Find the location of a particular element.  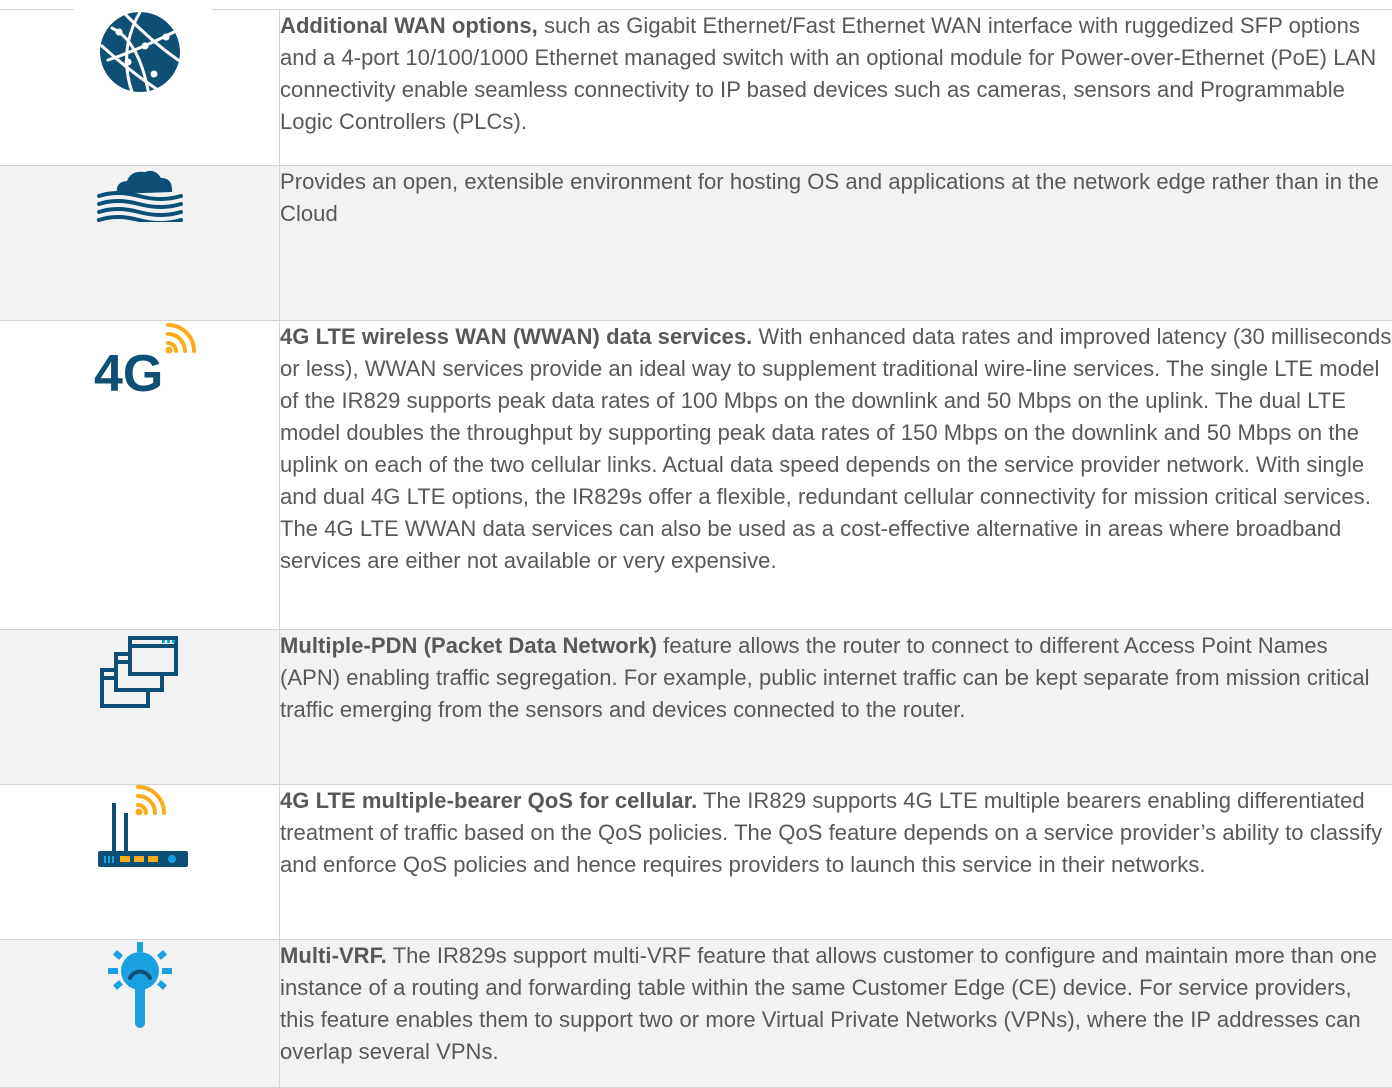

4g-signal-icon: 4G is located at coordinates (140, 361).